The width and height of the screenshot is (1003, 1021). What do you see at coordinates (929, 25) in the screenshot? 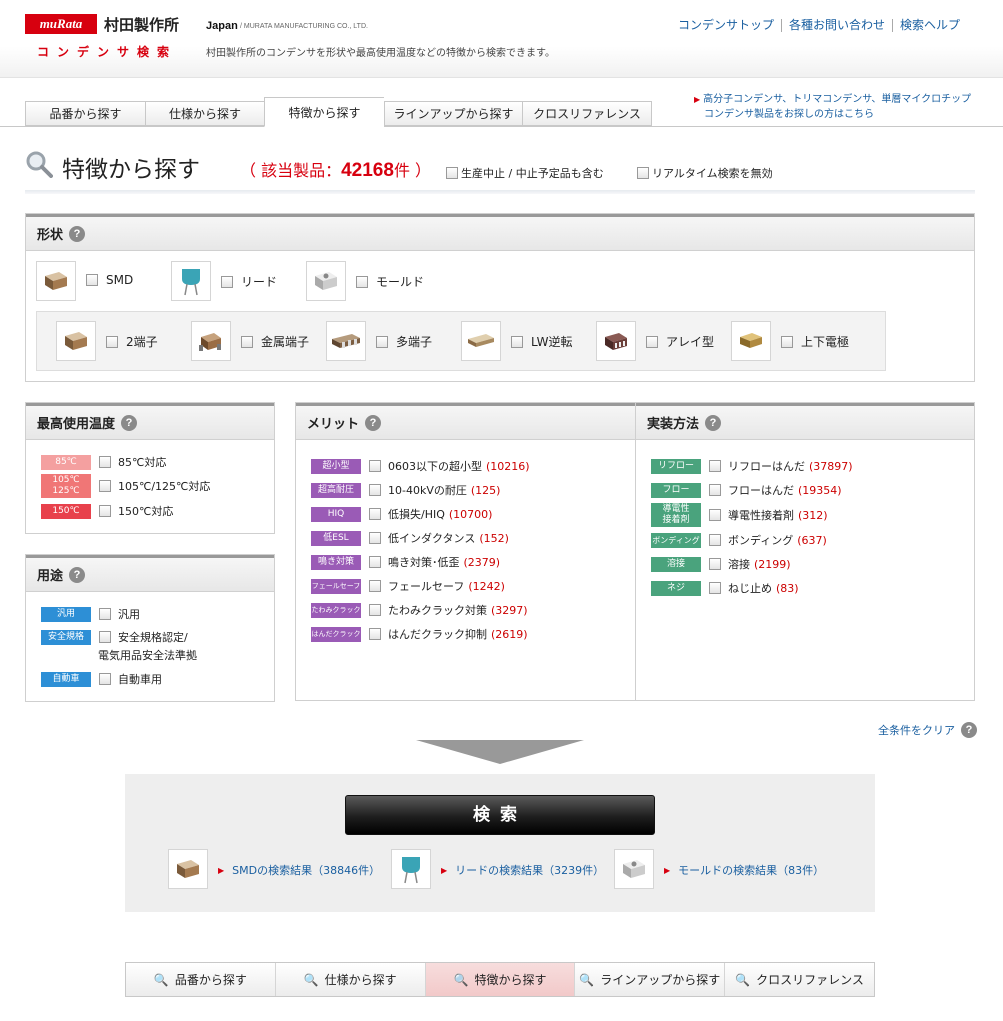
I see `link-search-help: 検索ヘルプ` at bounding box center [929, 25].